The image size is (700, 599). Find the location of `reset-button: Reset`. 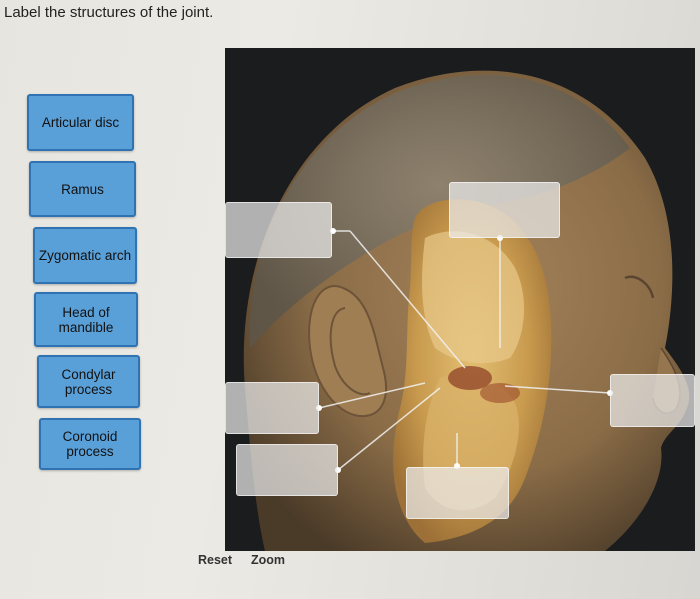

reset-button: Reset is located at coordinates (215, 560).